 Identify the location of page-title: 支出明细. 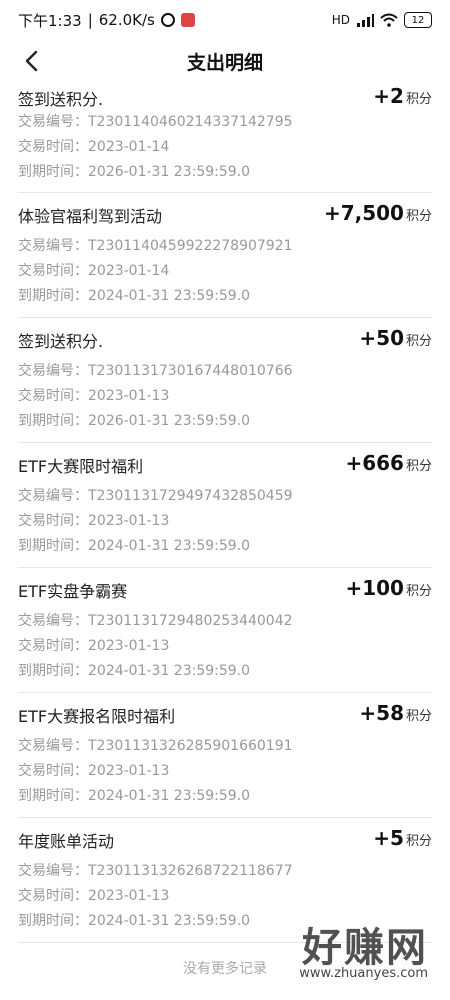
(224, 62).